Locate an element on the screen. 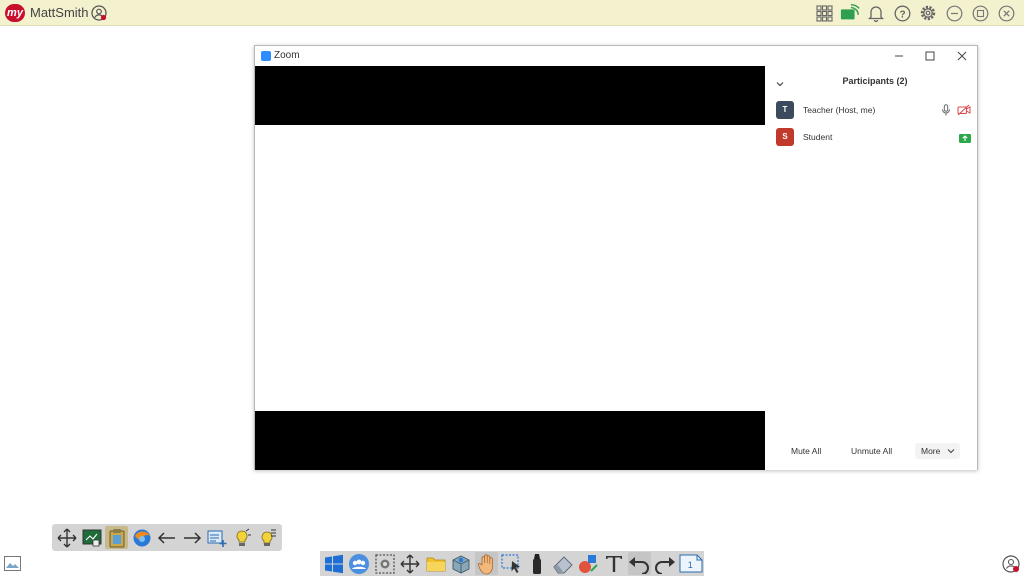  participant-name: Student is located at coordinates (818, 137).